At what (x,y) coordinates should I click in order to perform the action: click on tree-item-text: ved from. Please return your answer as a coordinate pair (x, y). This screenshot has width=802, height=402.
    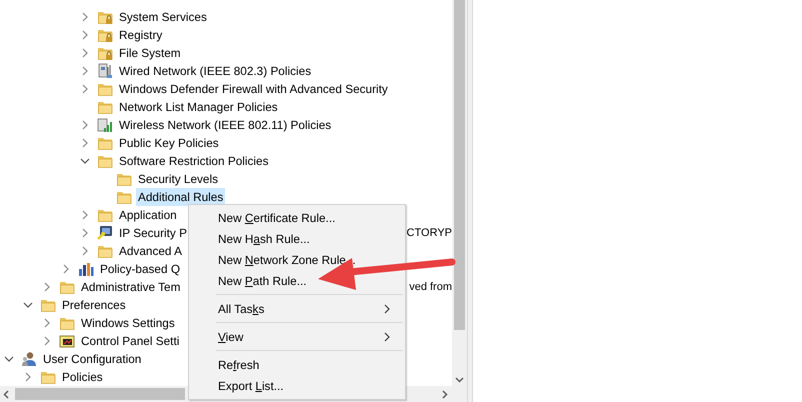
    Looking at the image, I should click on (430, 287).